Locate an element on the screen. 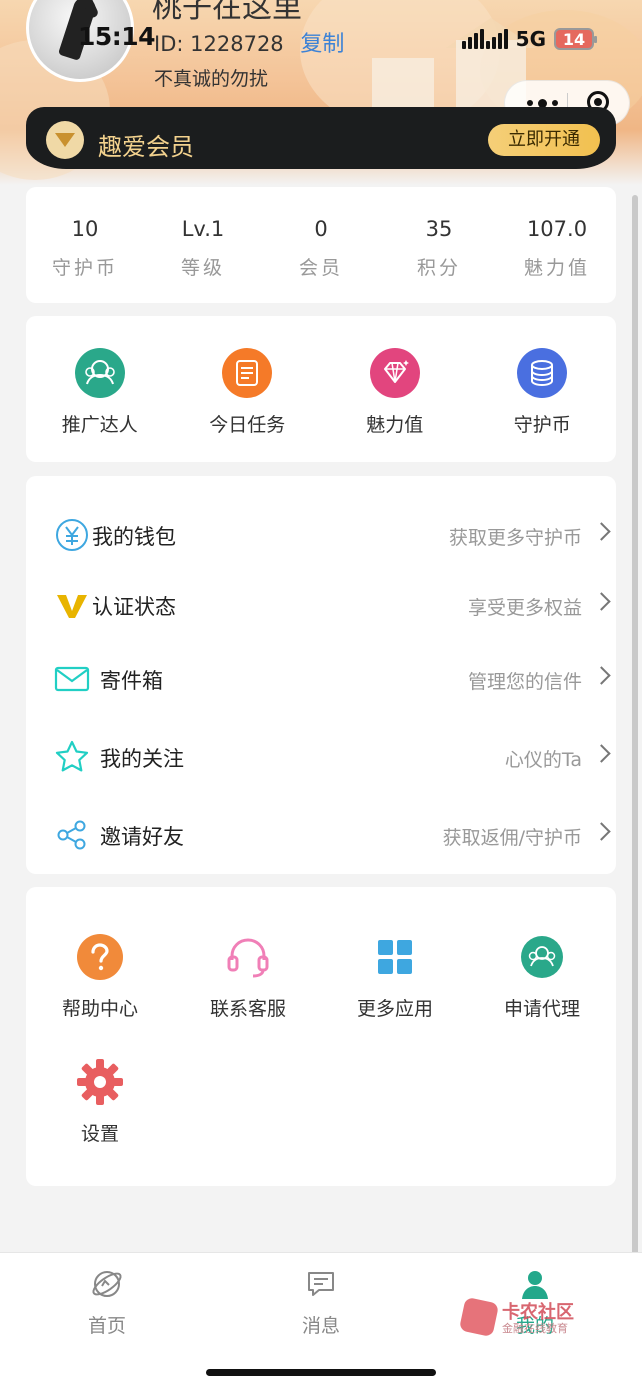  tool-label: 申请代理 is located at coordinates (541, 1009).